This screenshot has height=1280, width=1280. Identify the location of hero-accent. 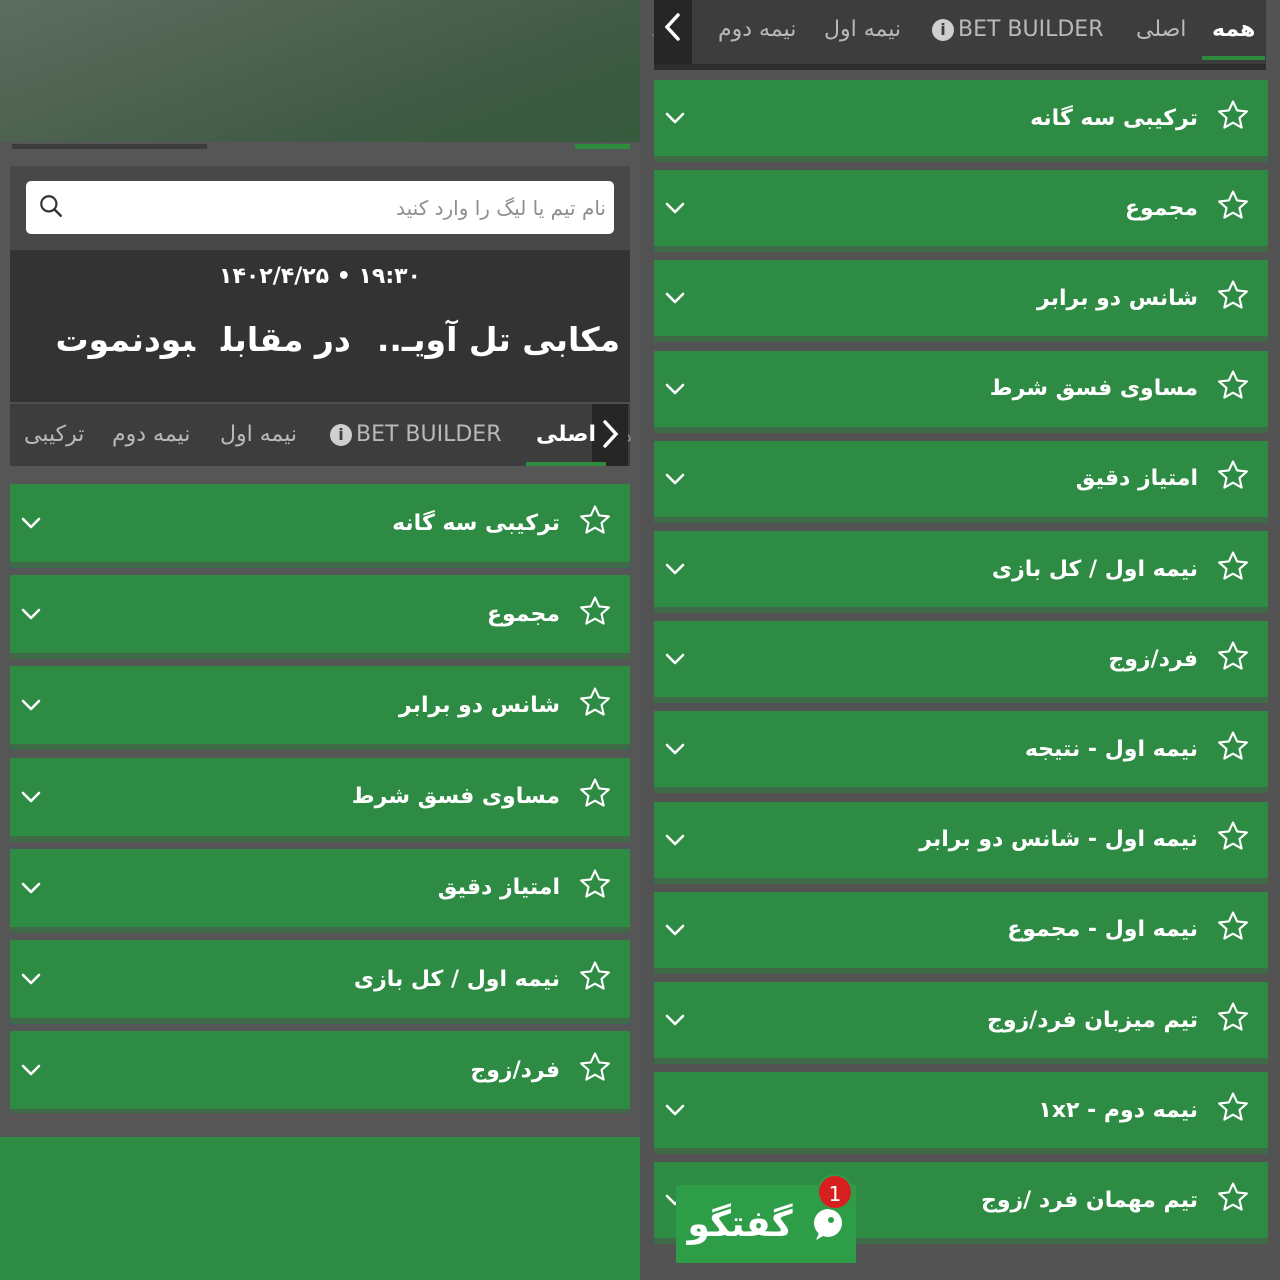
(602, 146).